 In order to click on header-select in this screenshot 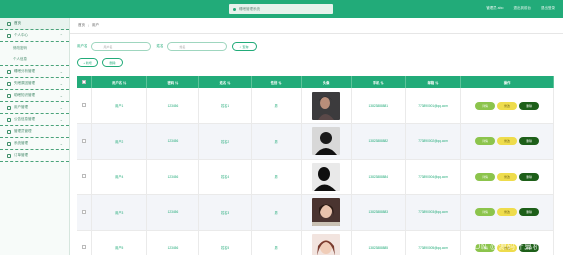, I will do `click(85, 82)`.